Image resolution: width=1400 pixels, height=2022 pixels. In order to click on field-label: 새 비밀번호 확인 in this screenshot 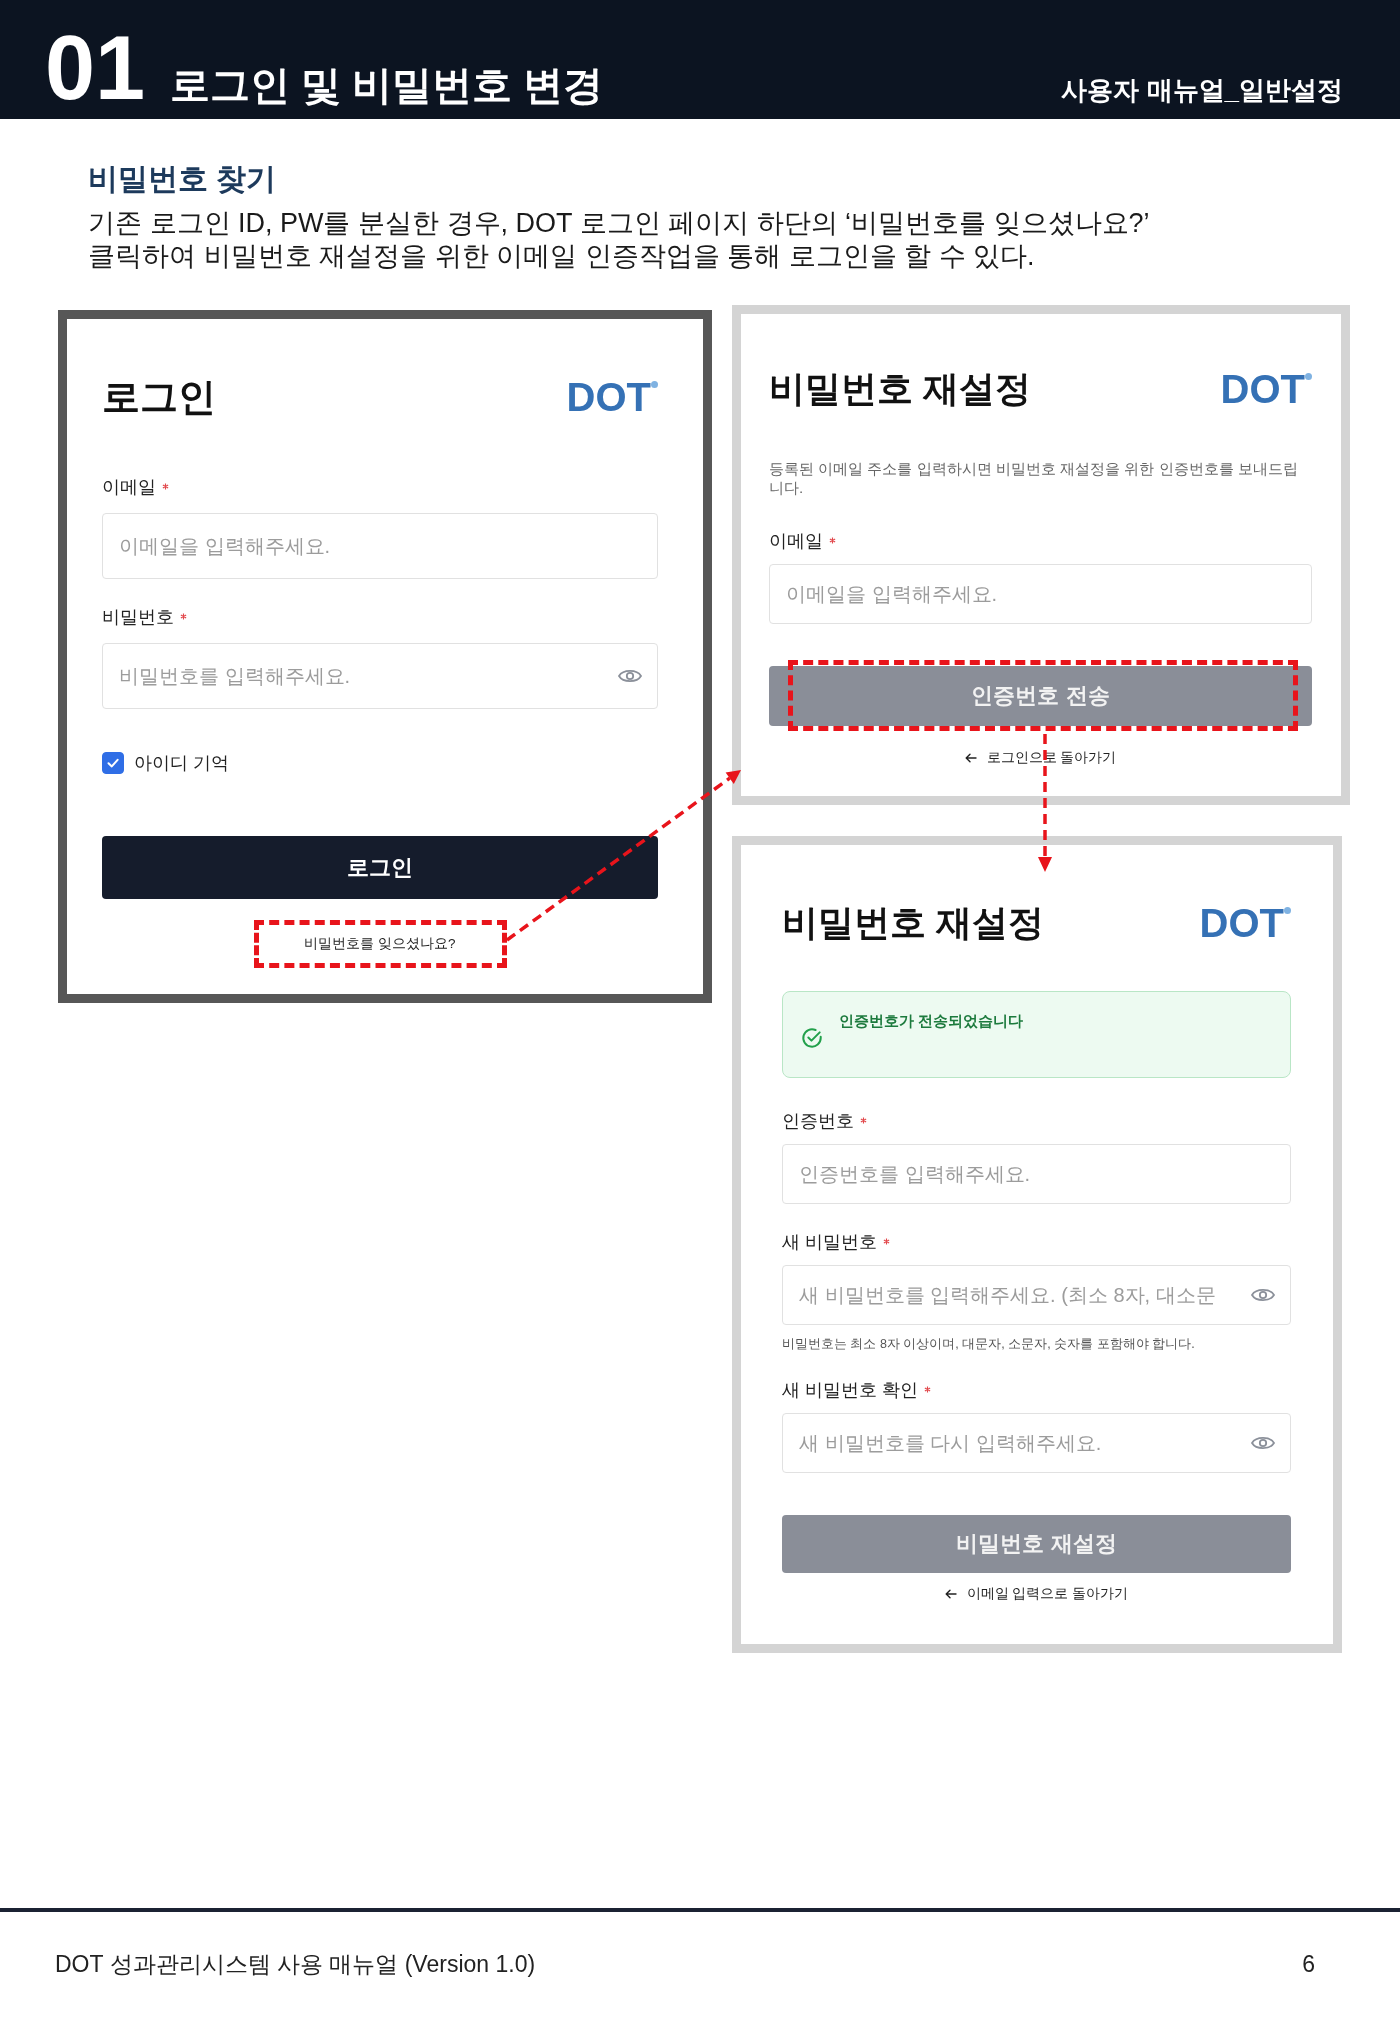, I will do `click(850, 1390)`.